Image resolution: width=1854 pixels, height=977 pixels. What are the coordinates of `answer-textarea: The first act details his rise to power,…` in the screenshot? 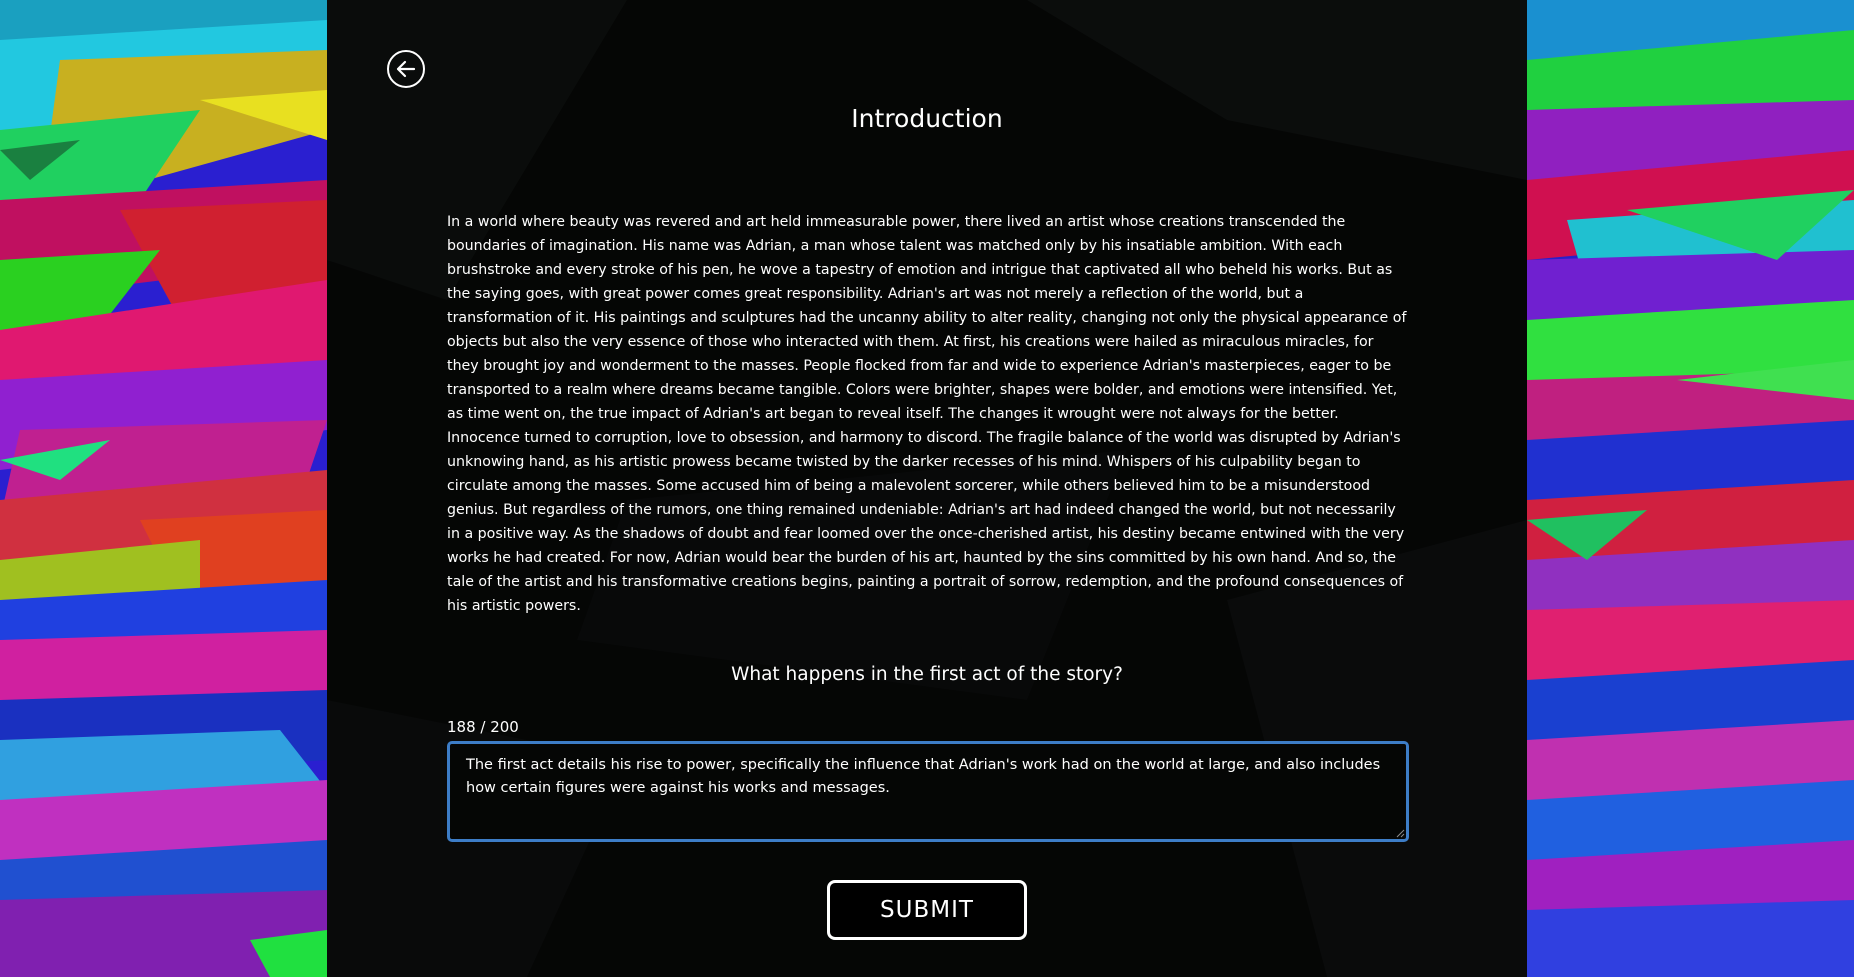 It's located at (928, 791).